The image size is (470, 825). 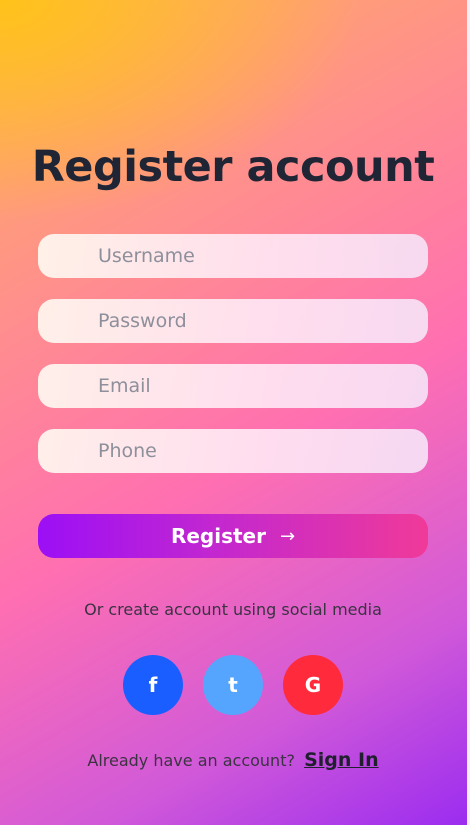 I want to click on social-media-text: Or create account using social media, so click(x=233, y=609).